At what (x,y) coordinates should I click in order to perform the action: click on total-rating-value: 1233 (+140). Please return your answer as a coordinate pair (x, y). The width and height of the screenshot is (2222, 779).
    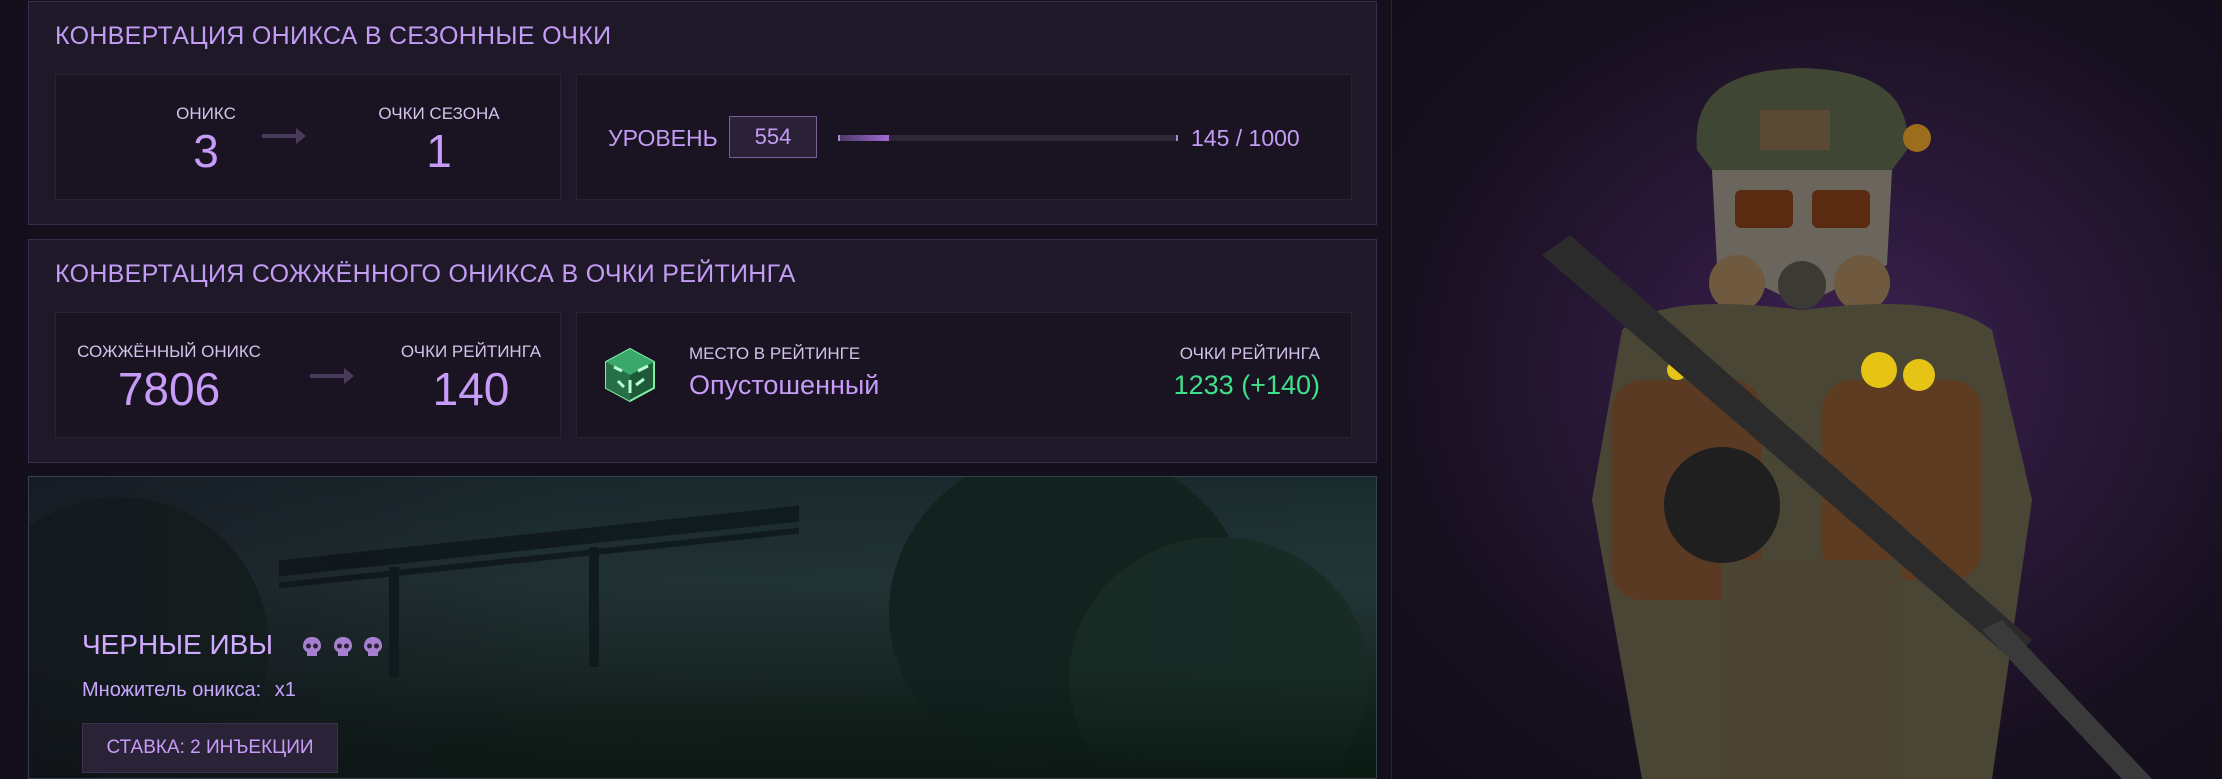
    Looking at the image, I should click on (1246, 385).